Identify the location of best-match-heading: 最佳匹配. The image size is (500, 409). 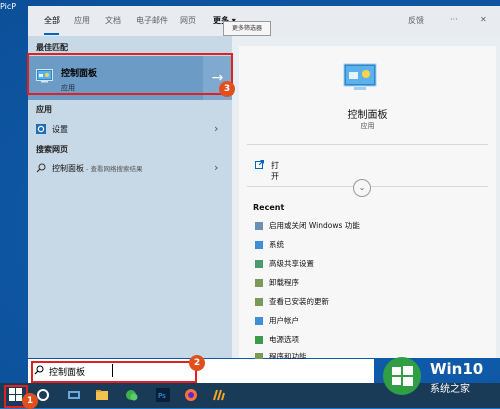
(52, 47).